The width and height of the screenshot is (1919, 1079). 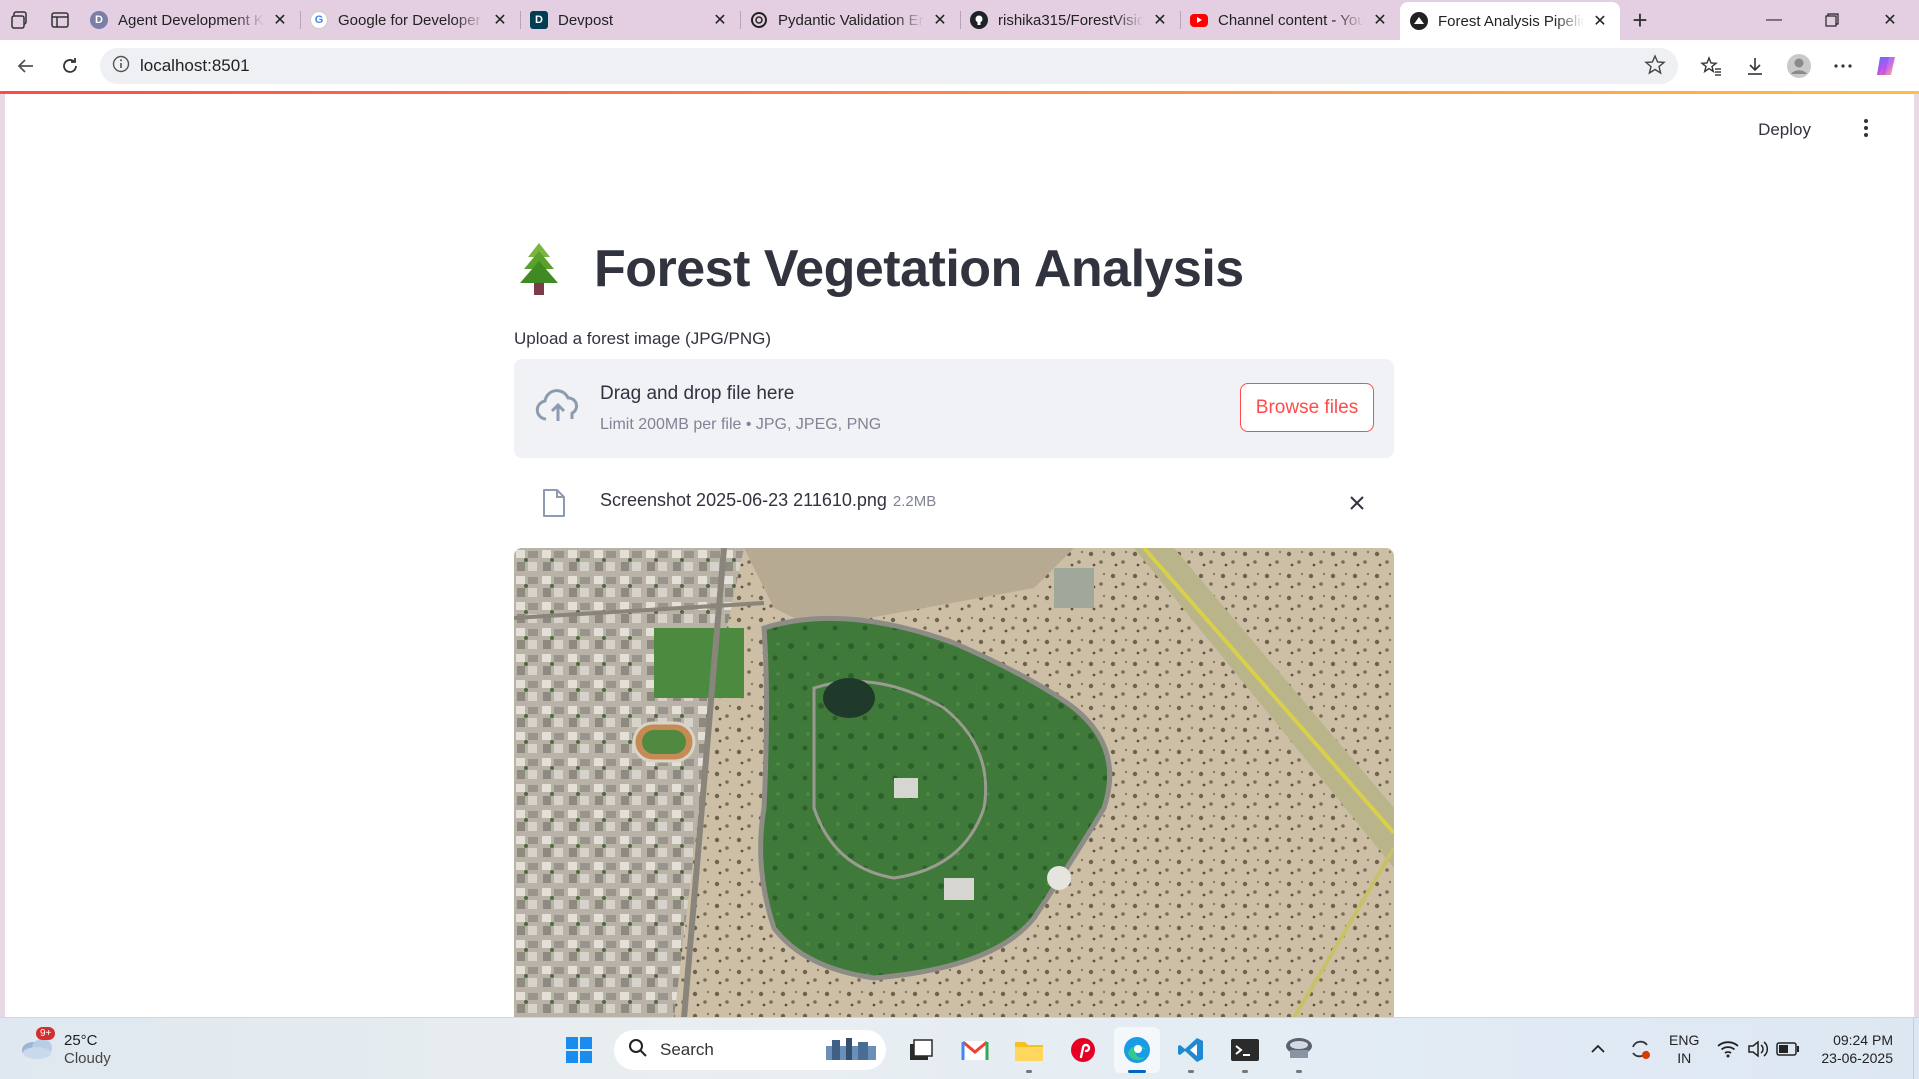 I want to click on new-tab-button: +, so click(x=1640, y=20).